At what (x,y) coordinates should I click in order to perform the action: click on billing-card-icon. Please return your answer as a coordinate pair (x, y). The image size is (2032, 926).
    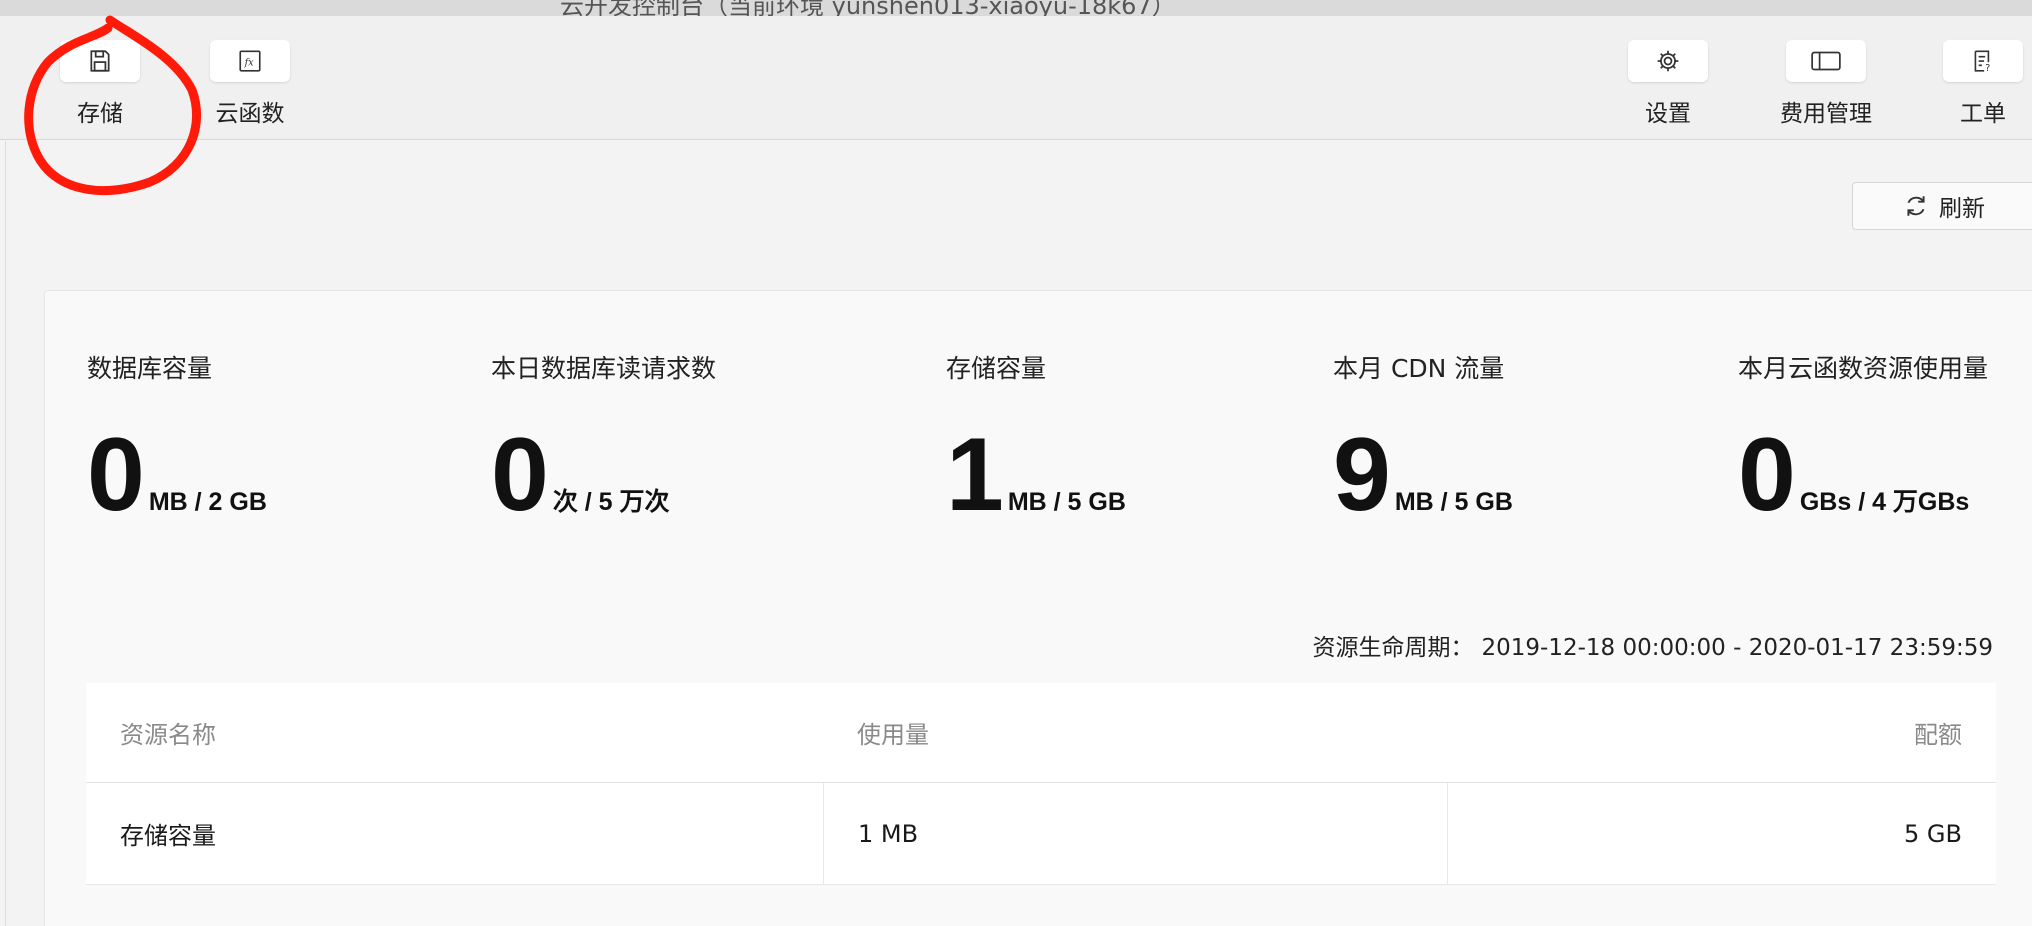
    Looking at the image, I should click on (1826, 61).